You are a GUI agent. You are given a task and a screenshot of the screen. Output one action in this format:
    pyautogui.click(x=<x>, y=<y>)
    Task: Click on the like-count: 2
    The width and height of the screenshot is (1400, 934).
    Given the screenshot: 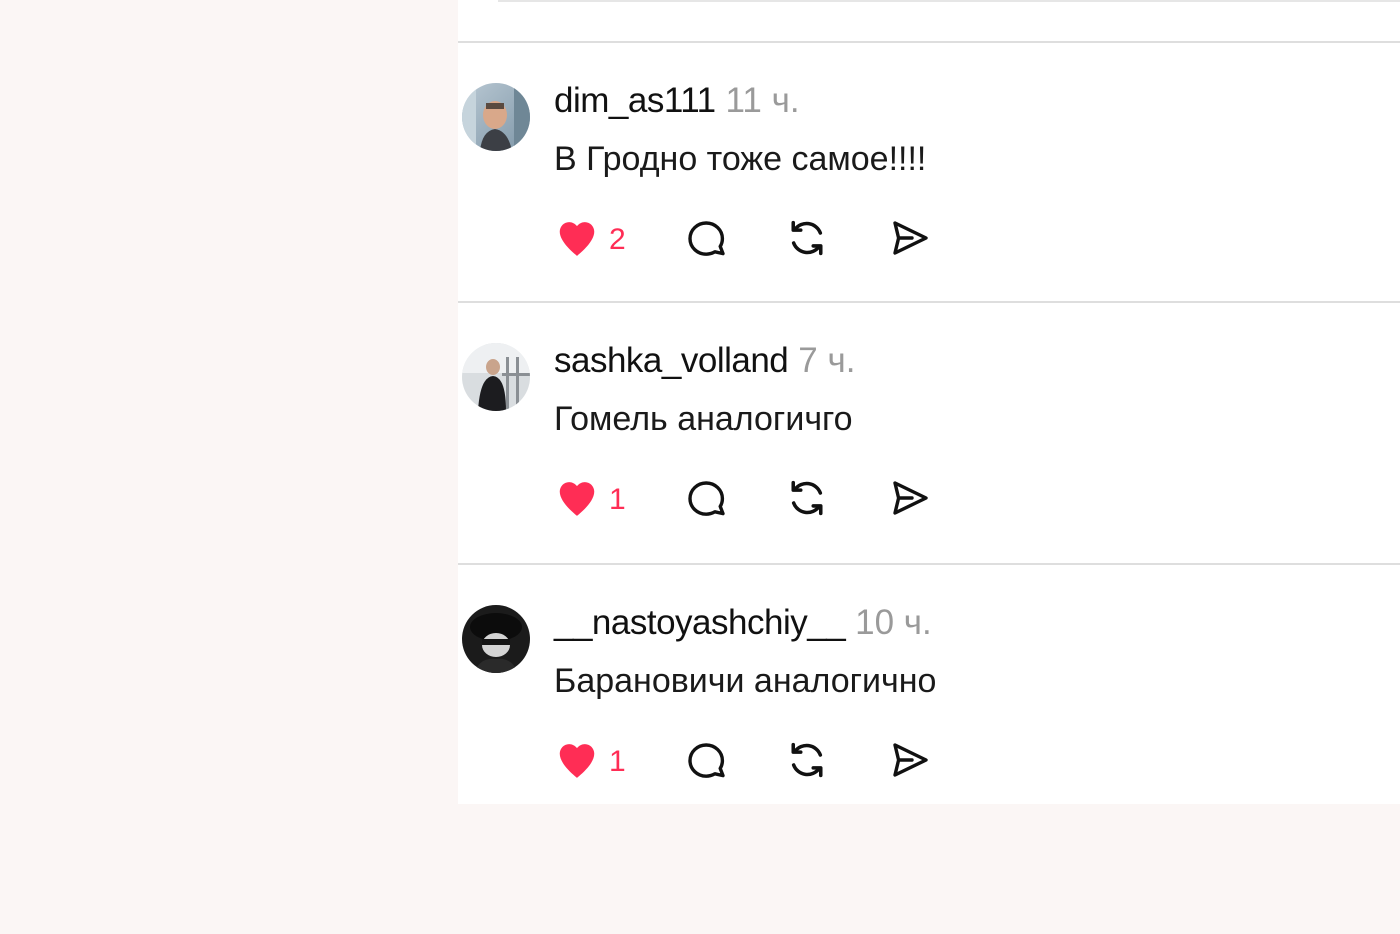 What is the action you would take?
    pyautogui.click(x=617, y=239)
    